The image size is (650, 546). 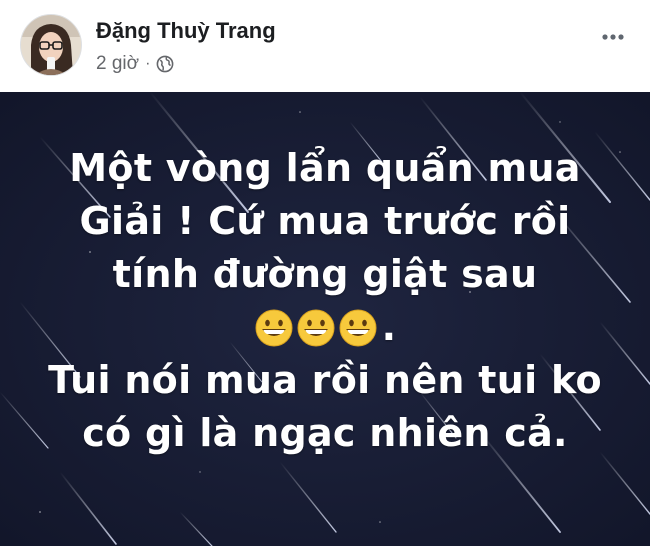 I want to click on post-text-line: Giải ! Cứ mua trước rồi, so click(x=325, y=221).